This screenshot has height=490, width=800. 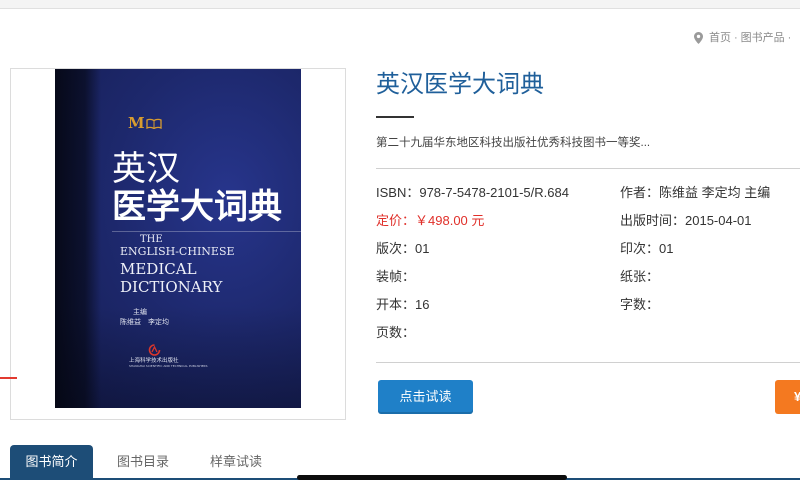 What do you see at coordinates (460, 84) in the screenshot?
I see `page-title: 英汉医学大词典` at bounding box center [460, 84].